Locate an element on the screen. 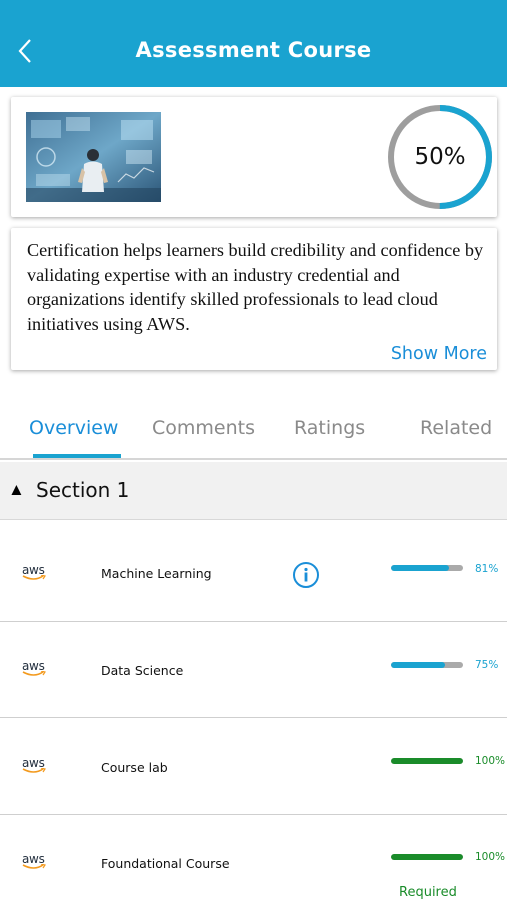 This screenshot has height=900, width=507. top-app-bar: Assessment Course is located at coordinates (253, 43).